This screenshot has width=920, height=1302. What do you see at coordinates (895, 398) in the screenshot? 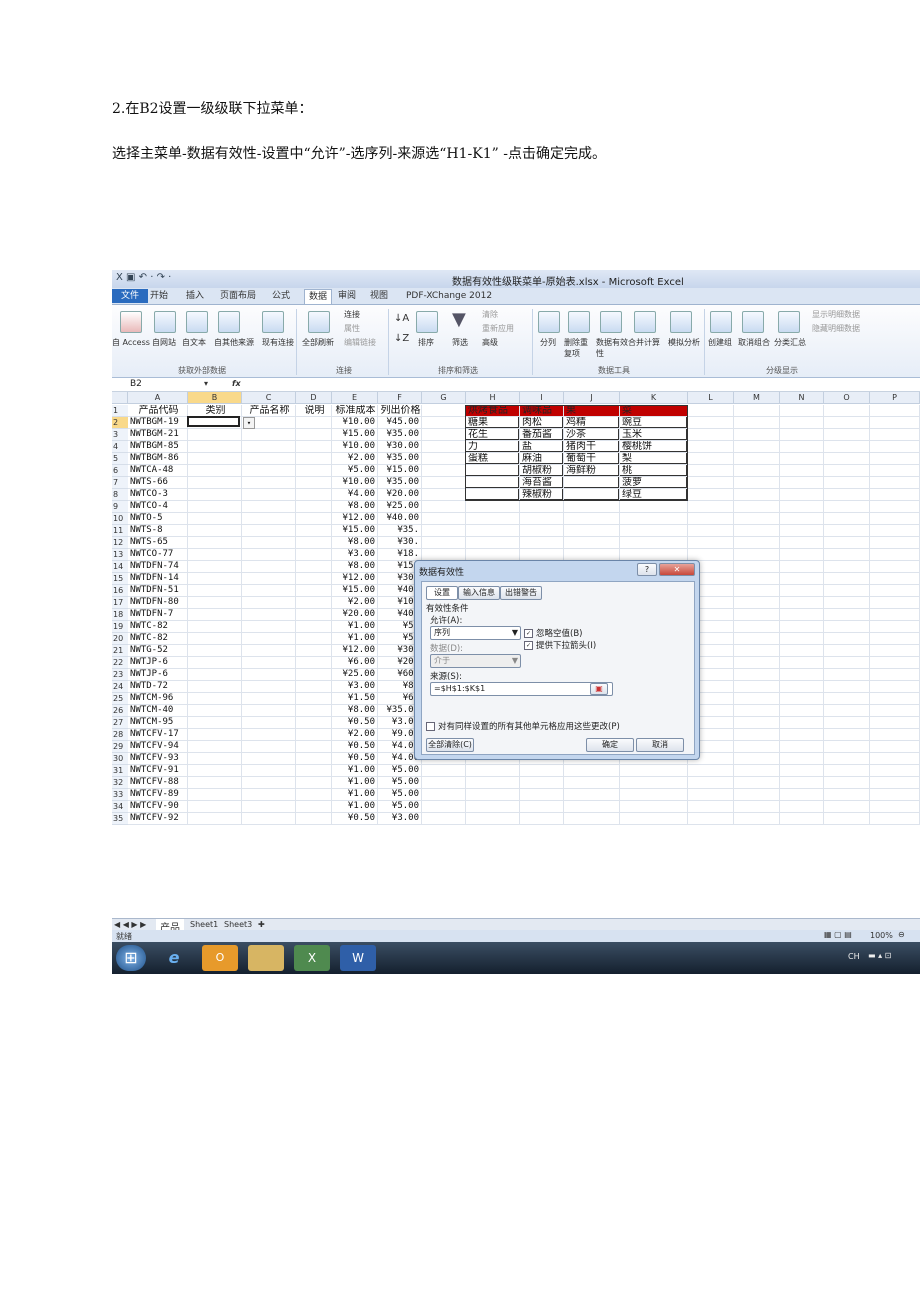
I see `column-header-P: P` at bounding box center [895, 398].